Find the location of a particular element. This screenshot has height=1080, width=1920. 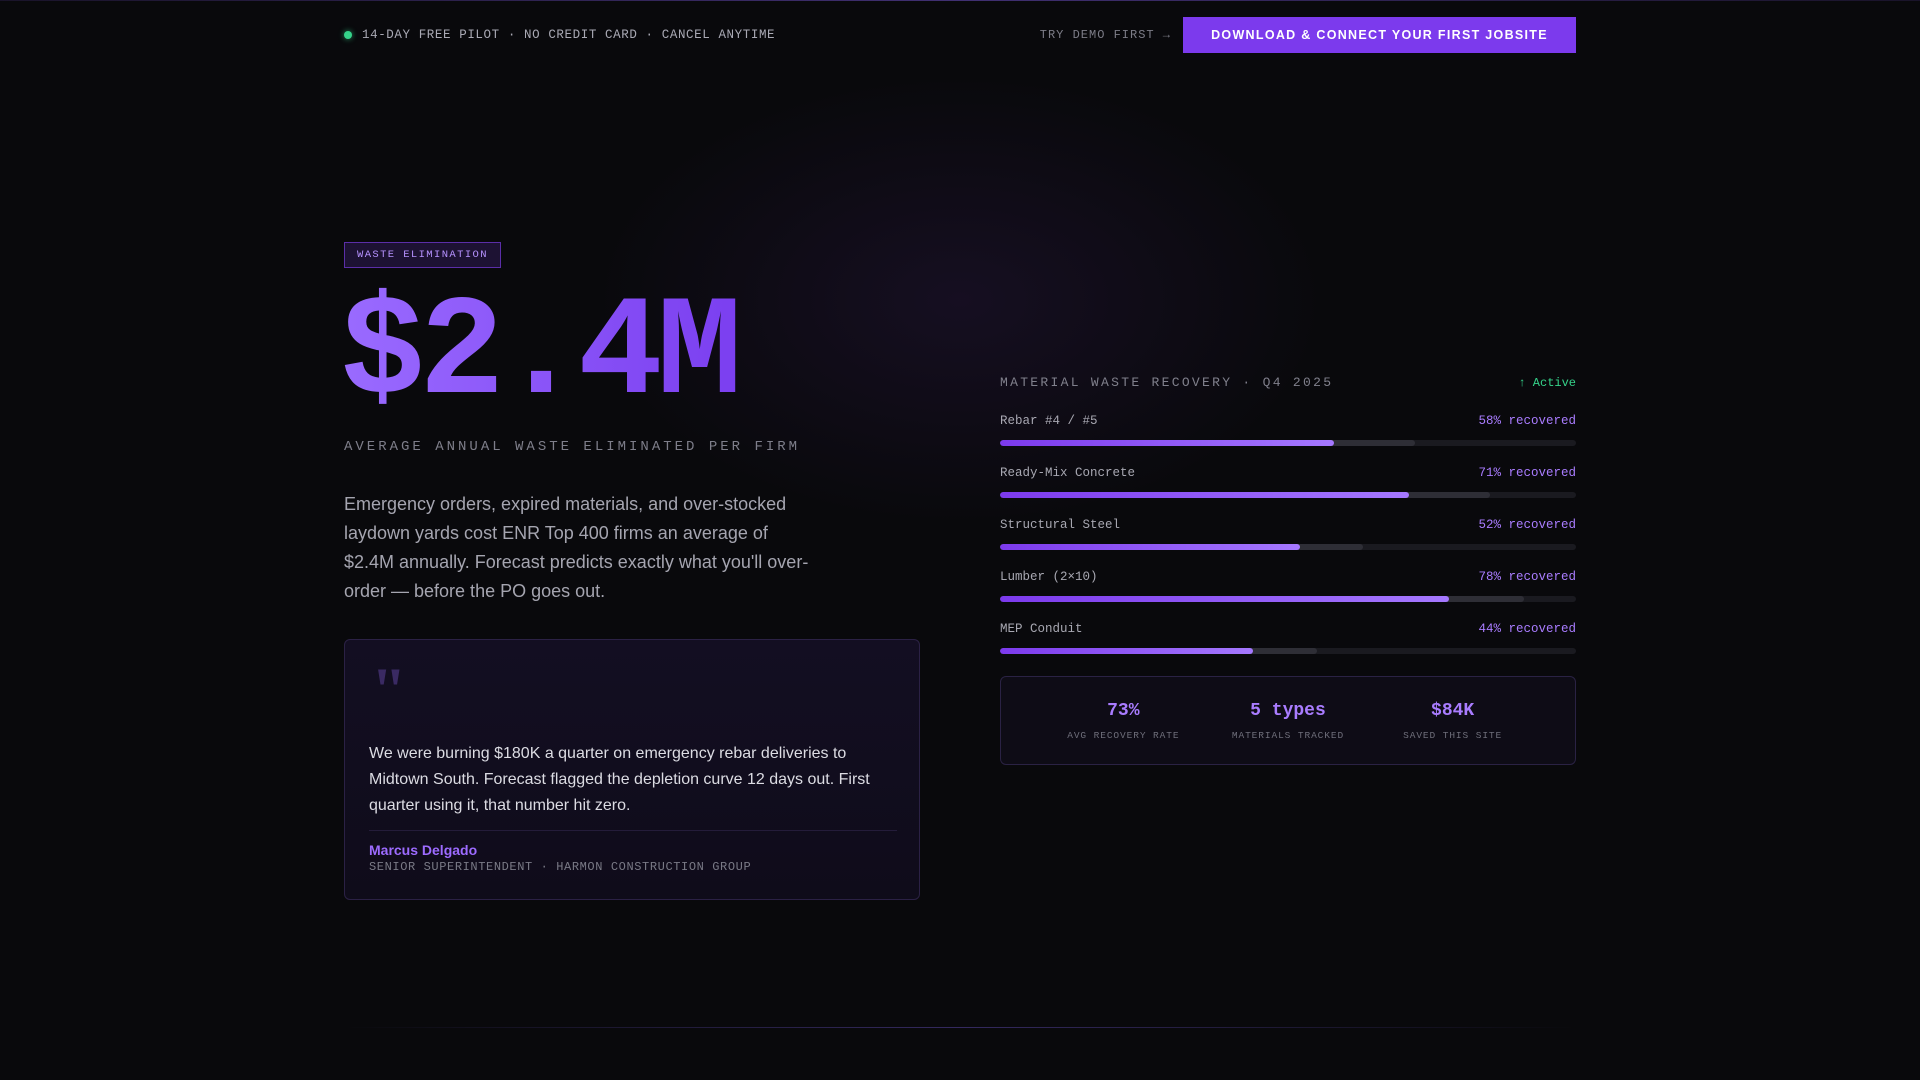

footer-divider is located at coordinates (960, 1027).